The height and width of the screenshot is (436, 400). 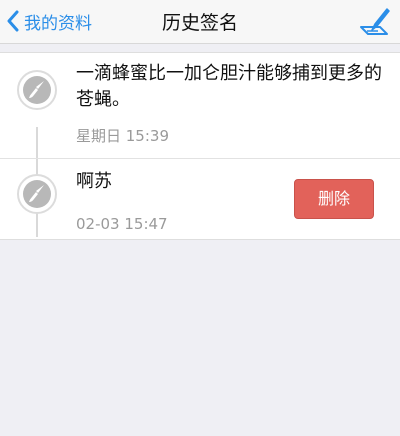 I want to click on delete-button: 删除, so click(x=334, y=199).